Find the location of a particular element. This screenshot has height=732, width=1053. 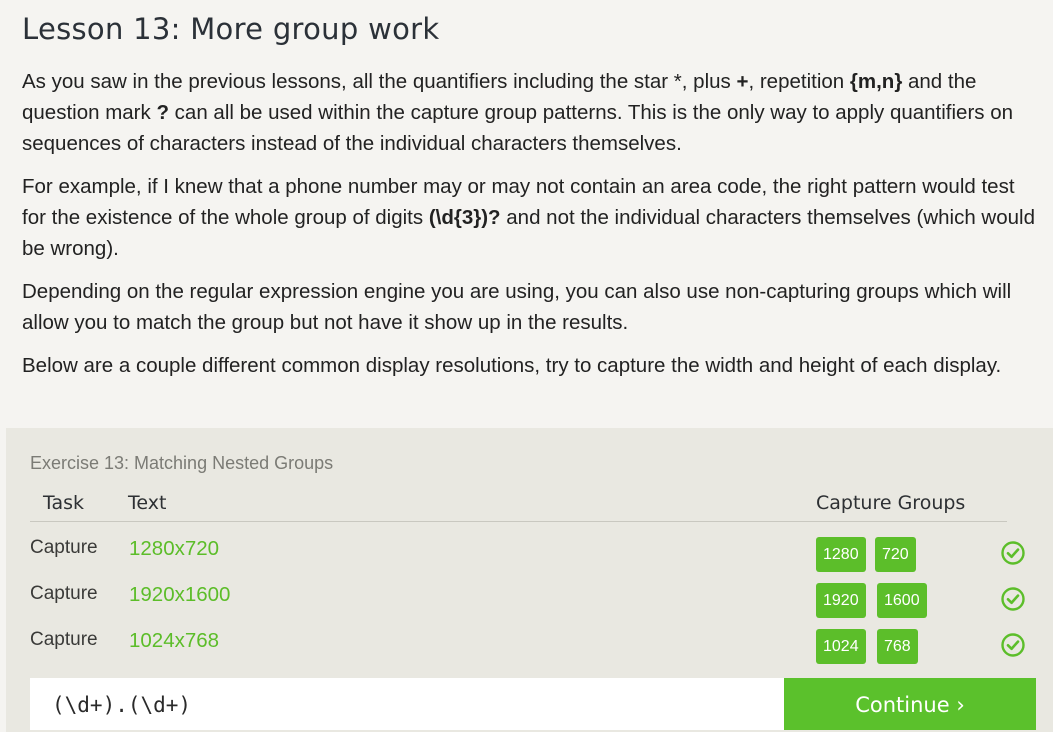

table-row: Capture 1280x720 1280 720 is located at coordinates (529, 560).